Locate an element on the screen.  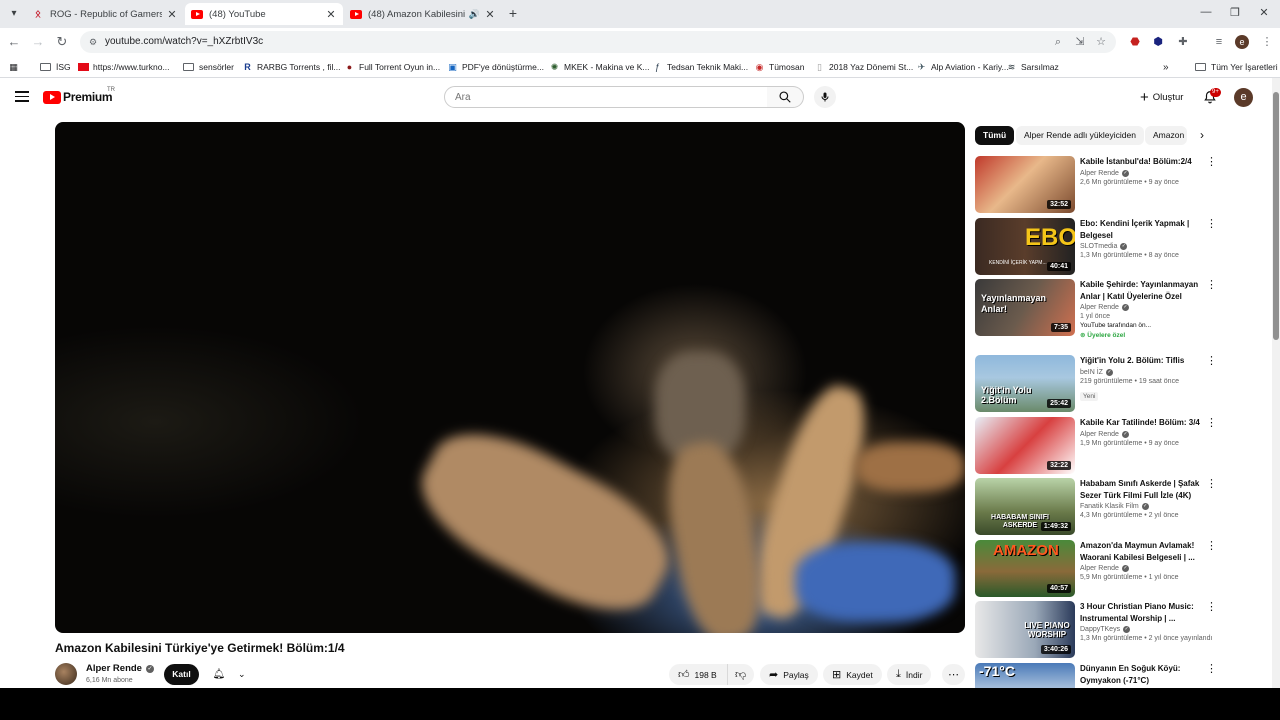
browser-profile-avatar: e is located at coordinates (1242, 42).